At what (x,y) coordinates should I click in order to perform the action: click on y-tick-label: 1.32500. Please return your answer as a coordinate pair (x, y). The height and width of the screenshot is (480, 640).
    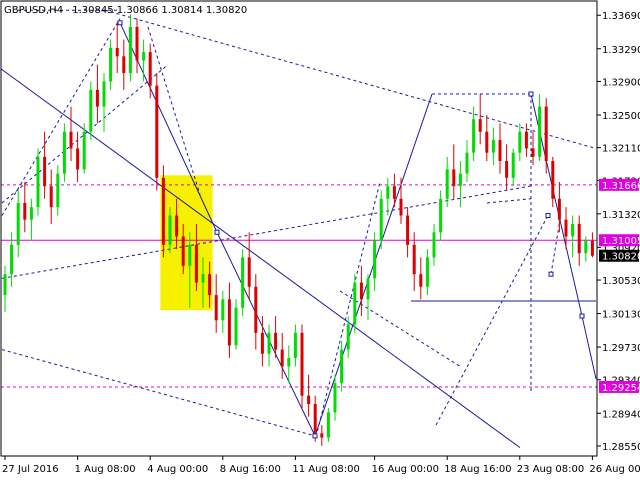
    Looking at the image, I should click on (621, 116).